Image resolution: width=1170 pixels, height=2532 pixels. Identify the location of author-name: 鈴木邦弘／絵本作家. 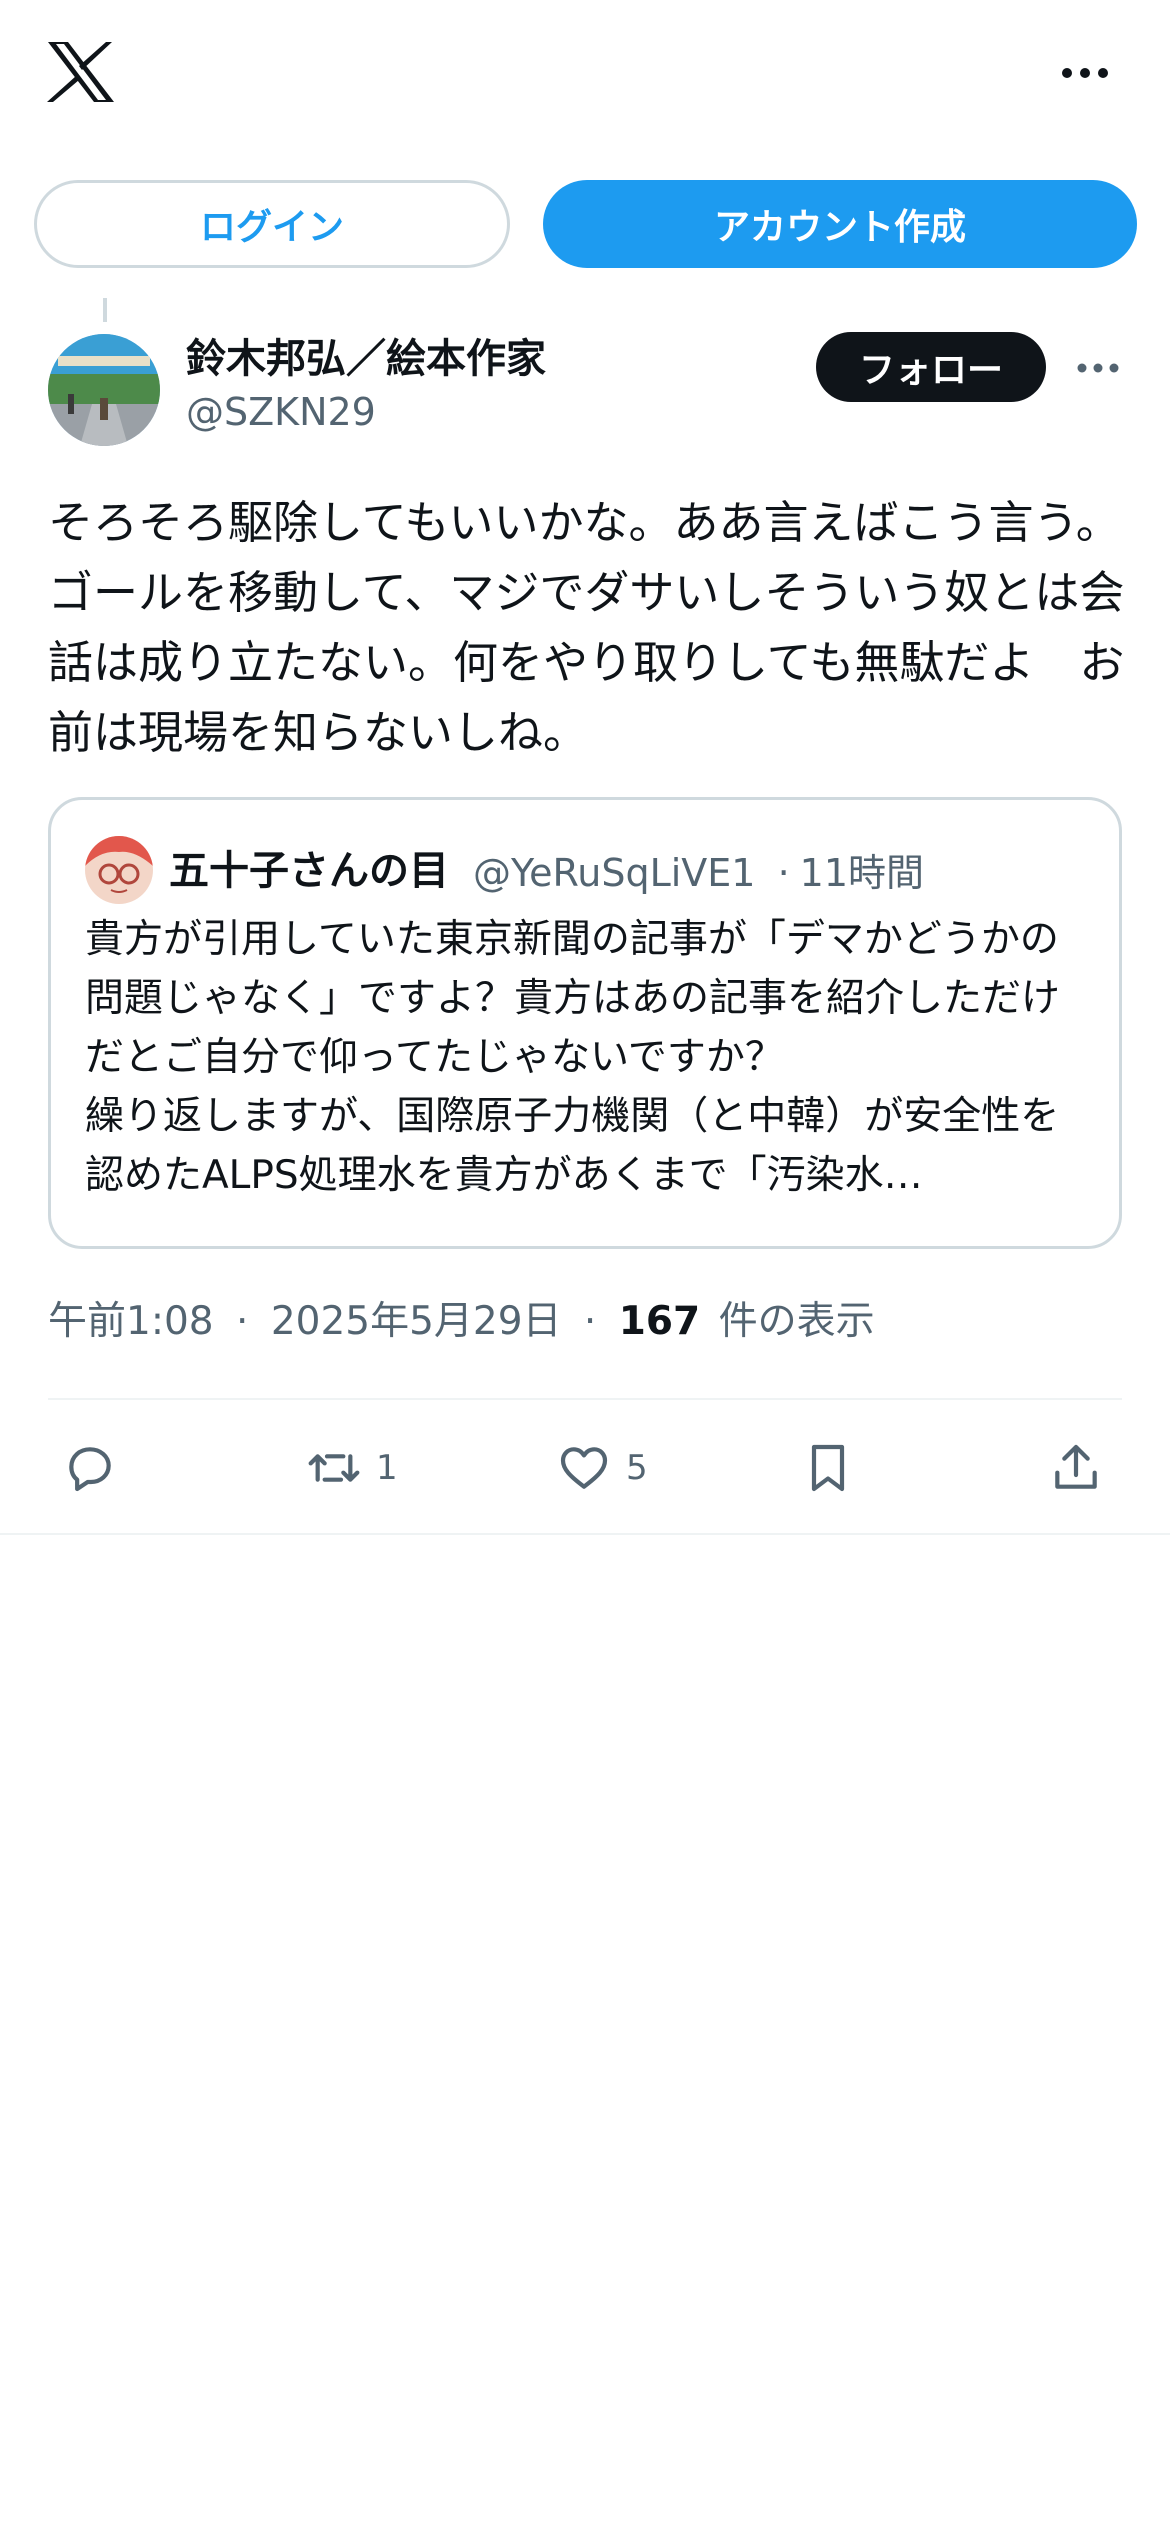
(366, 355).